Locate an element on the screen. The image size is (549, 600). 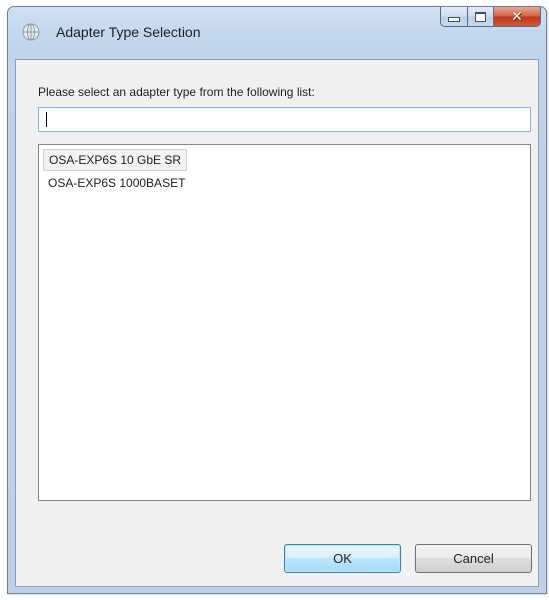
globe-icon is located at coordinates (31, 32).